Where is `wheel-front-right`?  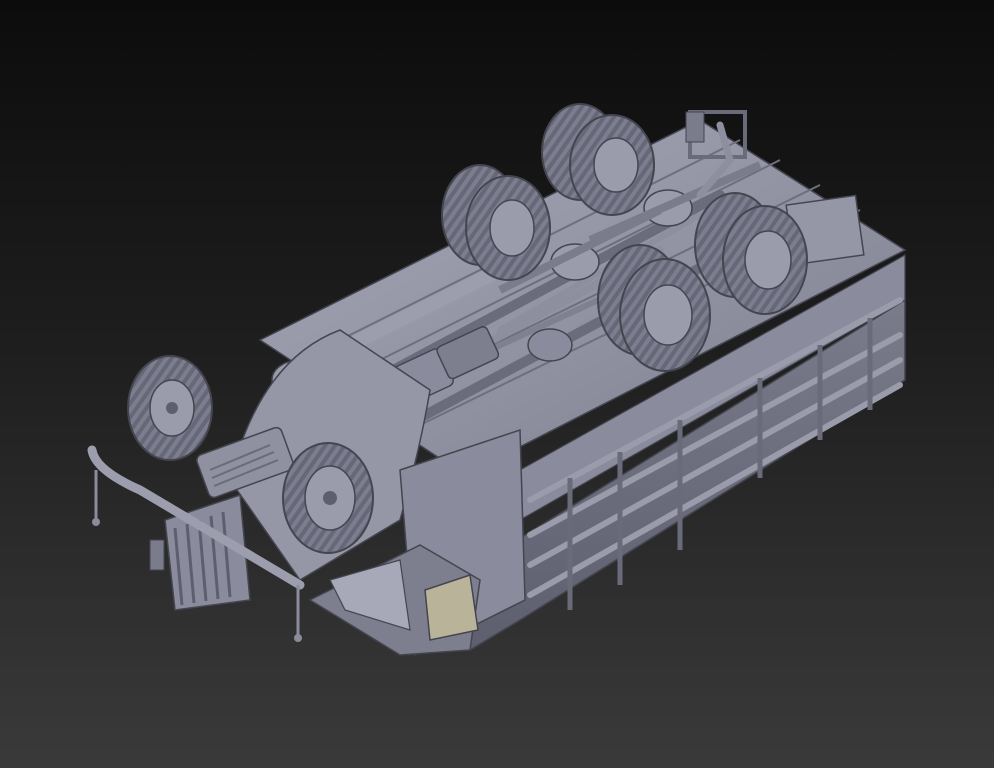
wheel-front-right is located at coordinates (328, 498).